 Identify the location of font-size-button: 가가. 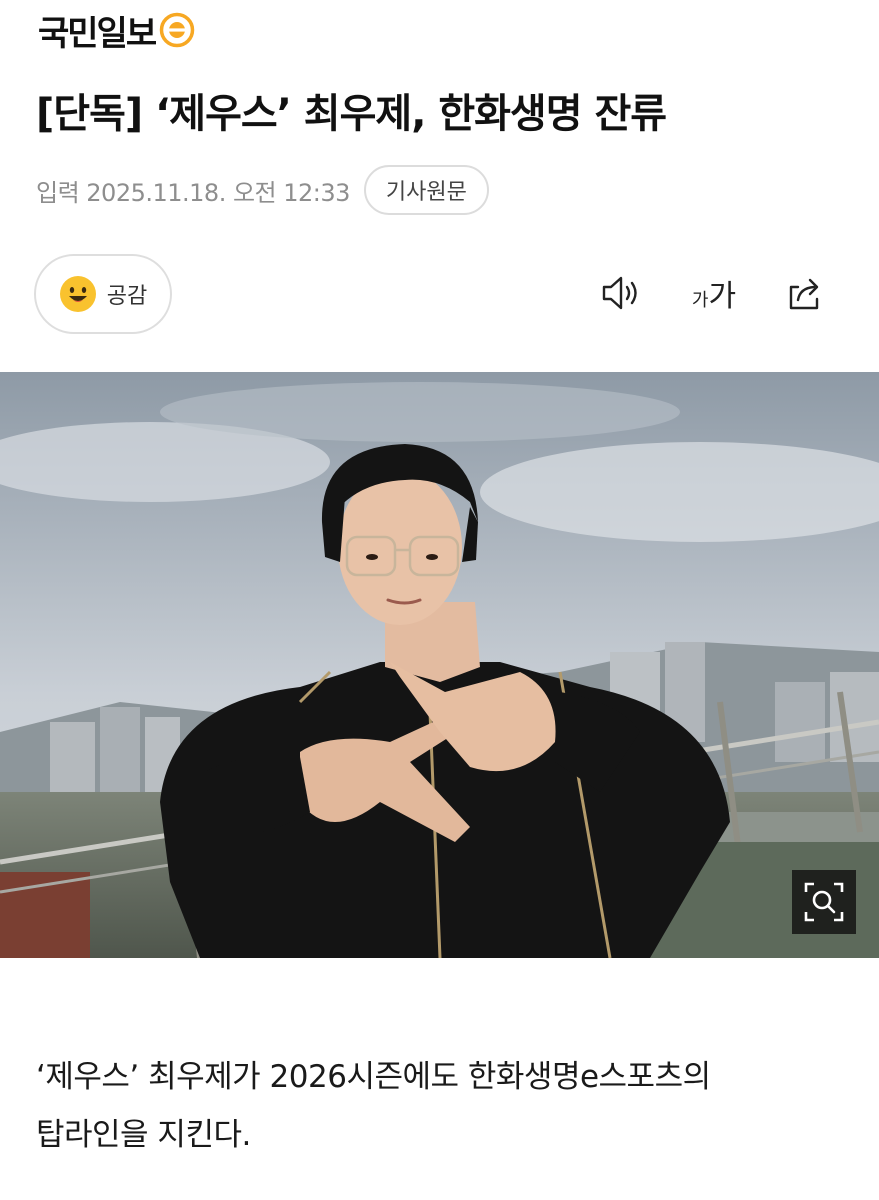
(714, 293).